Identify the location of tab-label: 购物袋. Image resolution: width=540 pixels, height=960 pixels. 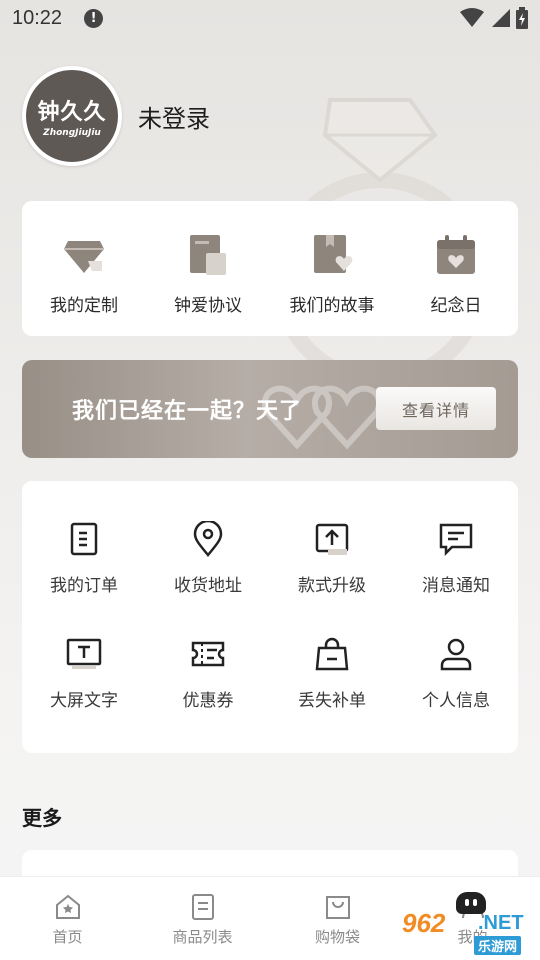
(337, 937).